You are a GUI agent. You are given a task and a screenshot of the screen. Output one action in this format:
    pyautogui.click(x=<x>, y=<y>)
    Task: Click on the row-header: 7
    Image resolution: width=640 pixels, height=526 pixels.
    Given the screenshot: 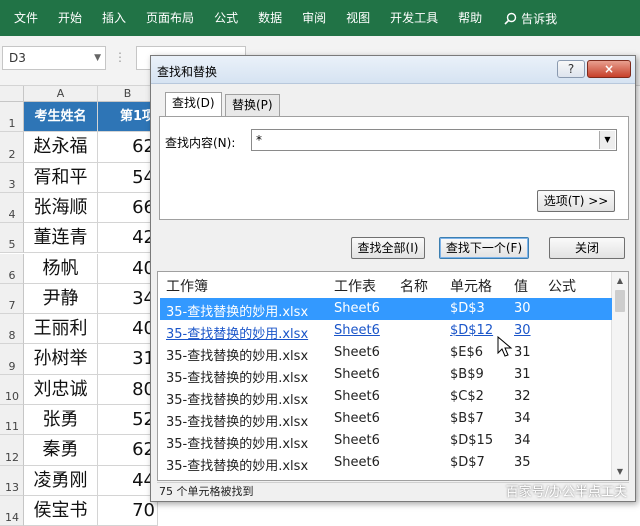 What is the action you would take?
    pyautogui.click(x=12, y=299)
    